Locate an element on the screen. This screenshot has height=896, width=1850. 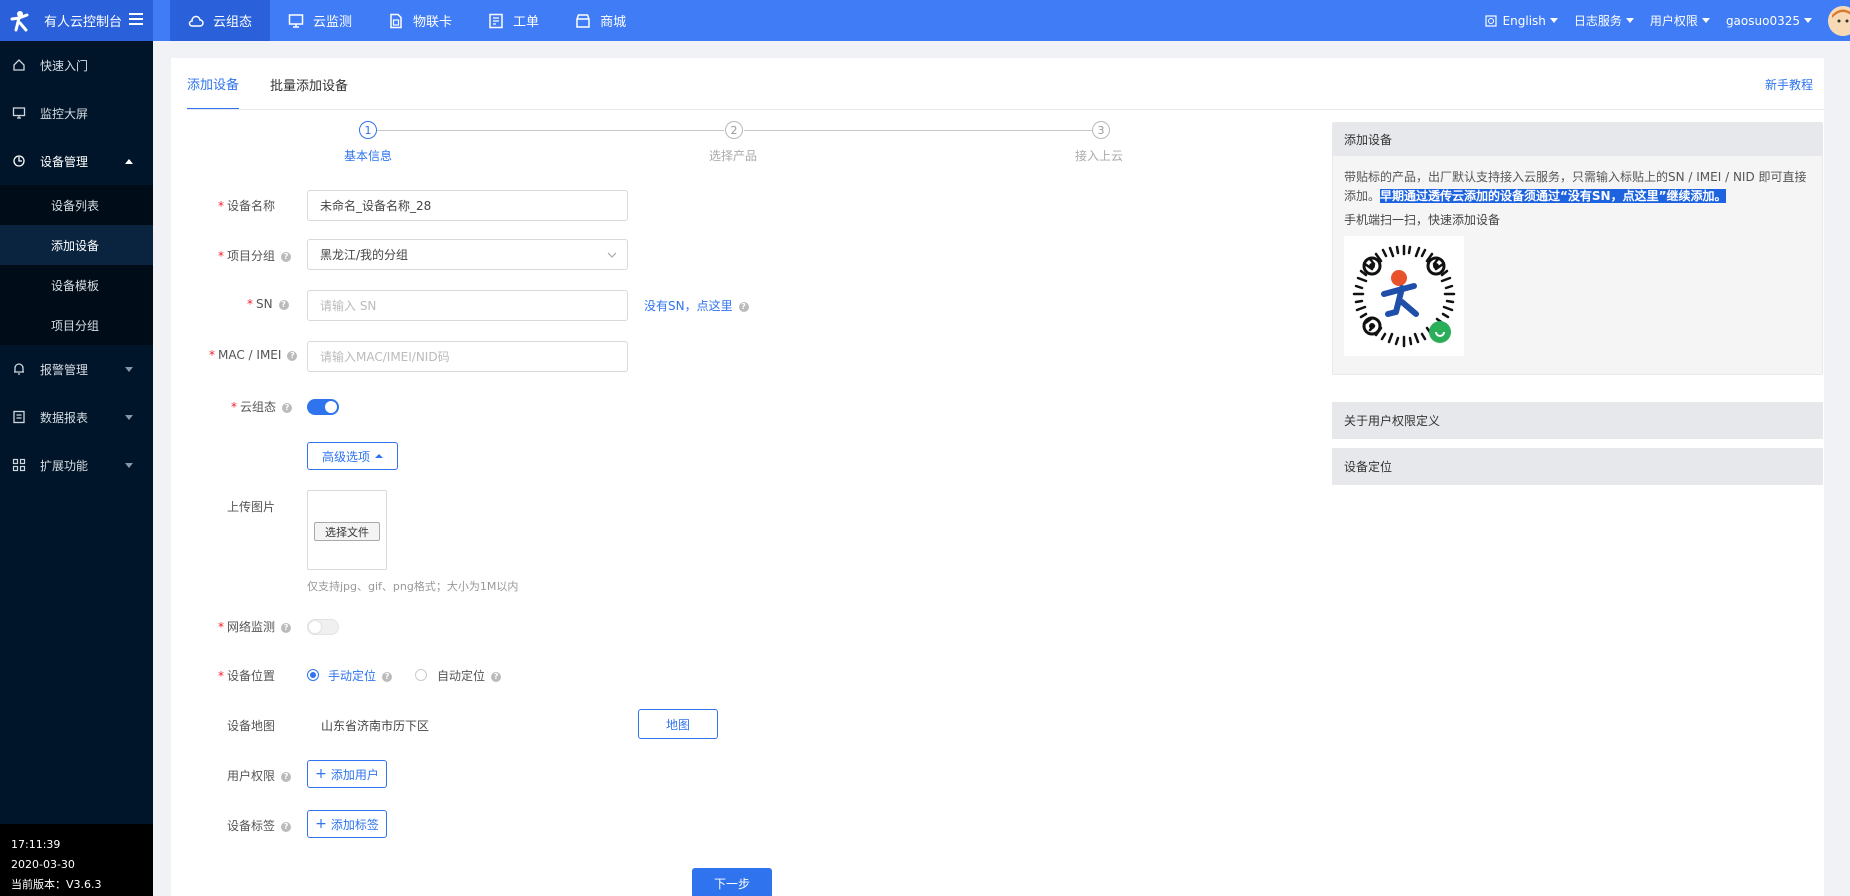
cloud-config-toggle is located at coordinates (323, 407).